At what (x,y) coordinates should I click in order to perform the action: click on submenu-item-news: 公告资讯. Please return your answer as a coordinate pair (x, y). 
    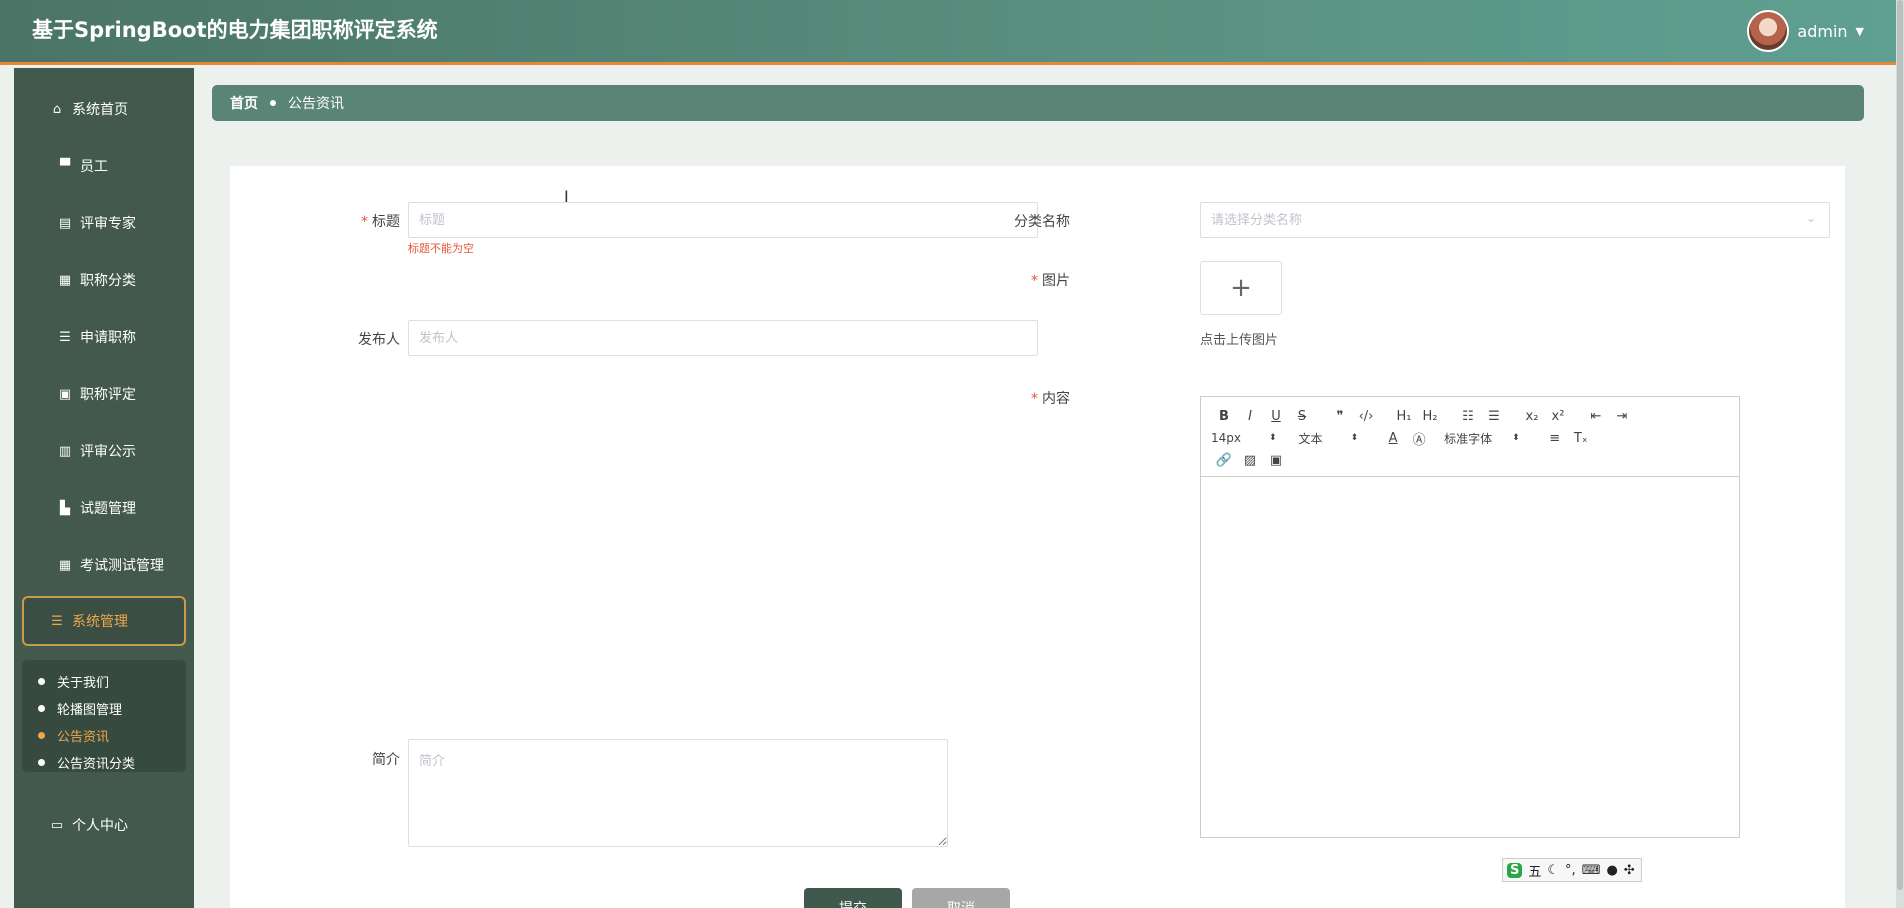
    Looking at the image, I should click on (112, 735).